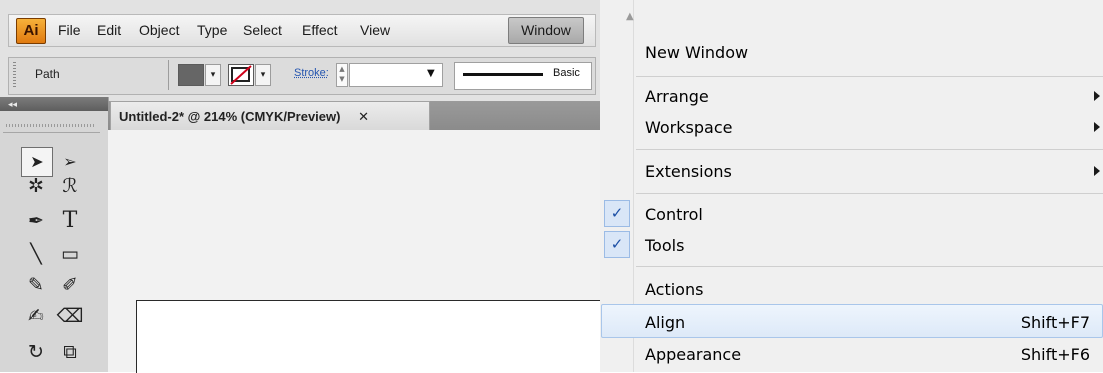  I want to click on paintbrush-tool-icon: ✎, so click(36, 285).